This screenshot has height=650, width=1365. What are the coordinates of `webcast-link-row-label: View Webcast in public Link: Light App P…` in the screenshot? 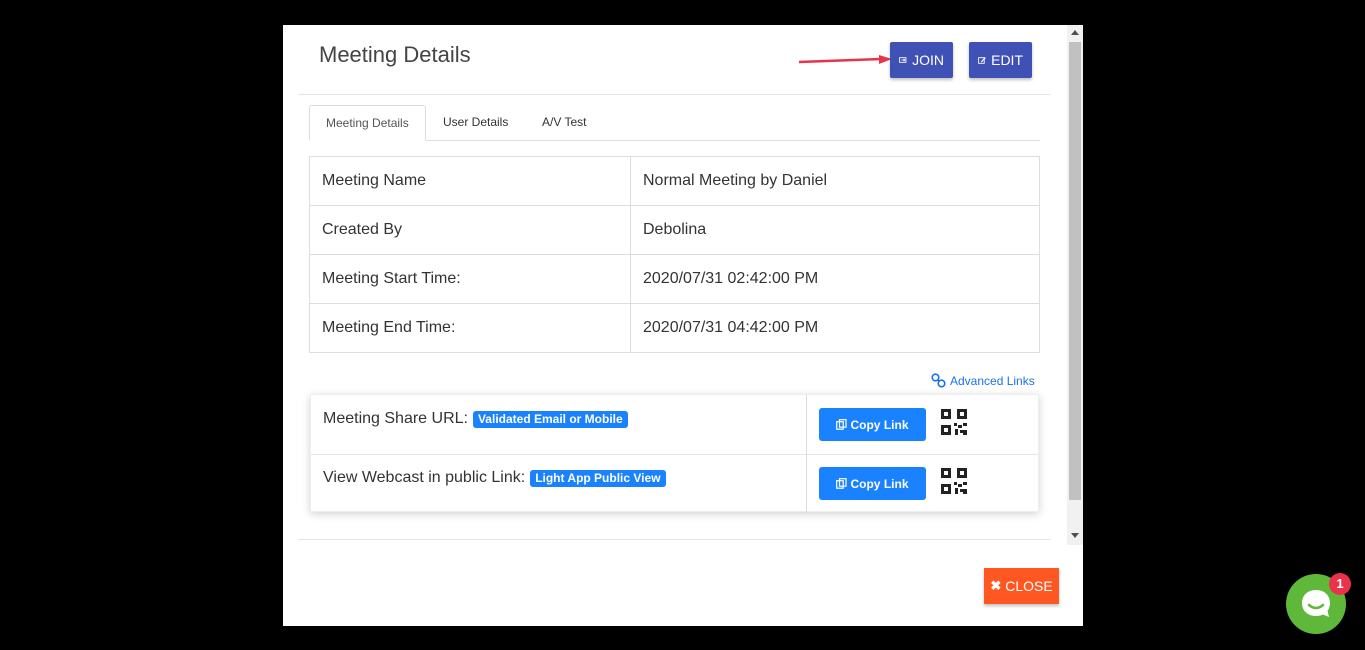 It's located at (494, 478).